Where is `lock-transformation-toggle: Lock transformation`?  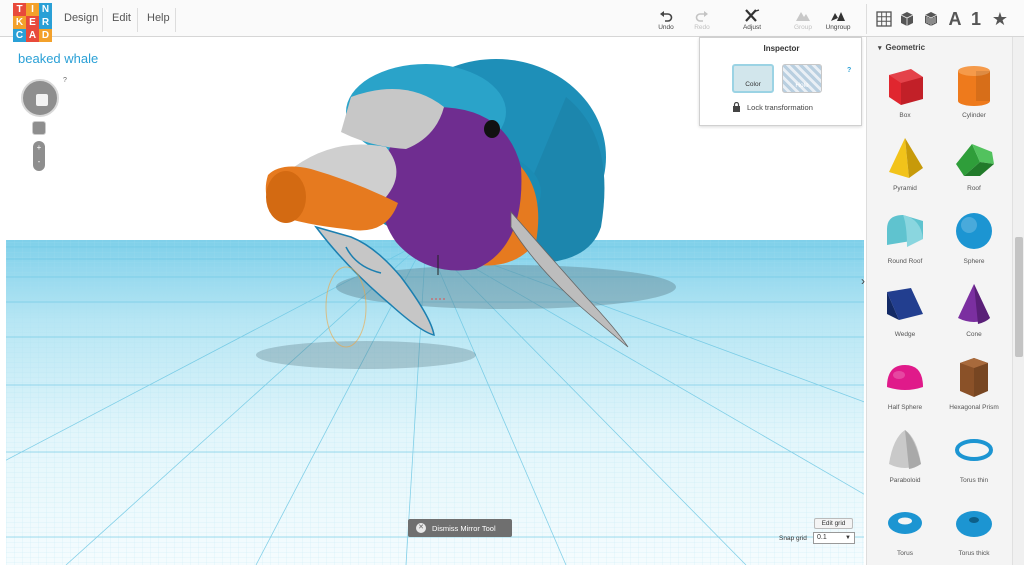
lock-transformation-toggle: Lock transformation is located at coordinates (772, 107).